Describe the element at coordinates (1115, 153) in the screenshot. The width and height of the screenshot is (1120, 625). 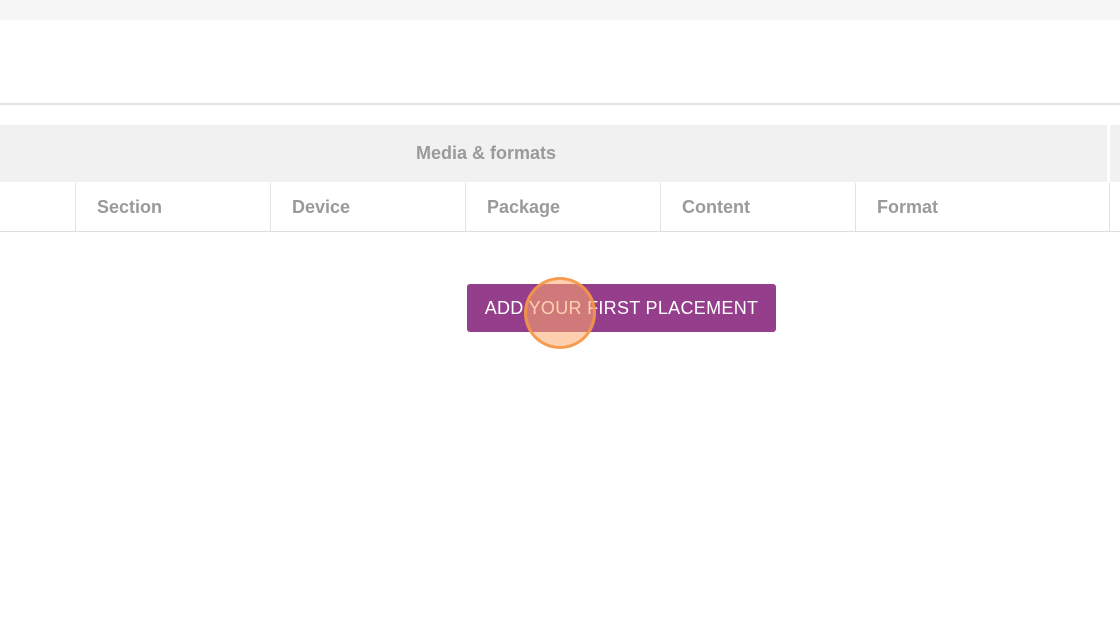
I see `table-group-header-next` at that location.